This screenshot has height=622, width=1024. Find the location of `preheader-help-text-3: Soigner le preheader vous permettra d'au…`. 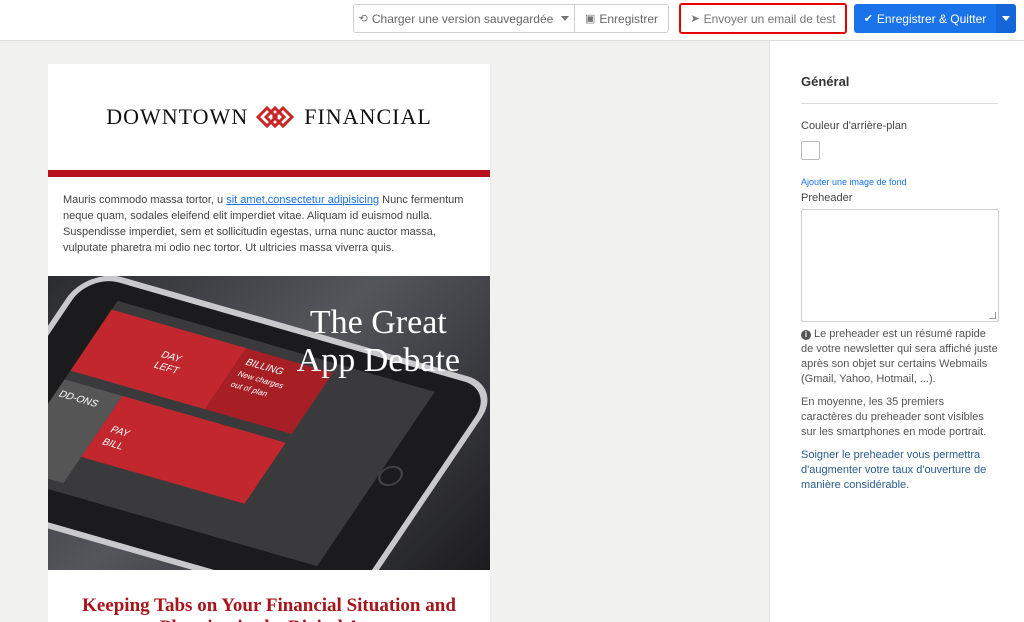

preheader-help-text-3: Soigner le preheader vous permettra d'au… is located at coordinates (894, 470).